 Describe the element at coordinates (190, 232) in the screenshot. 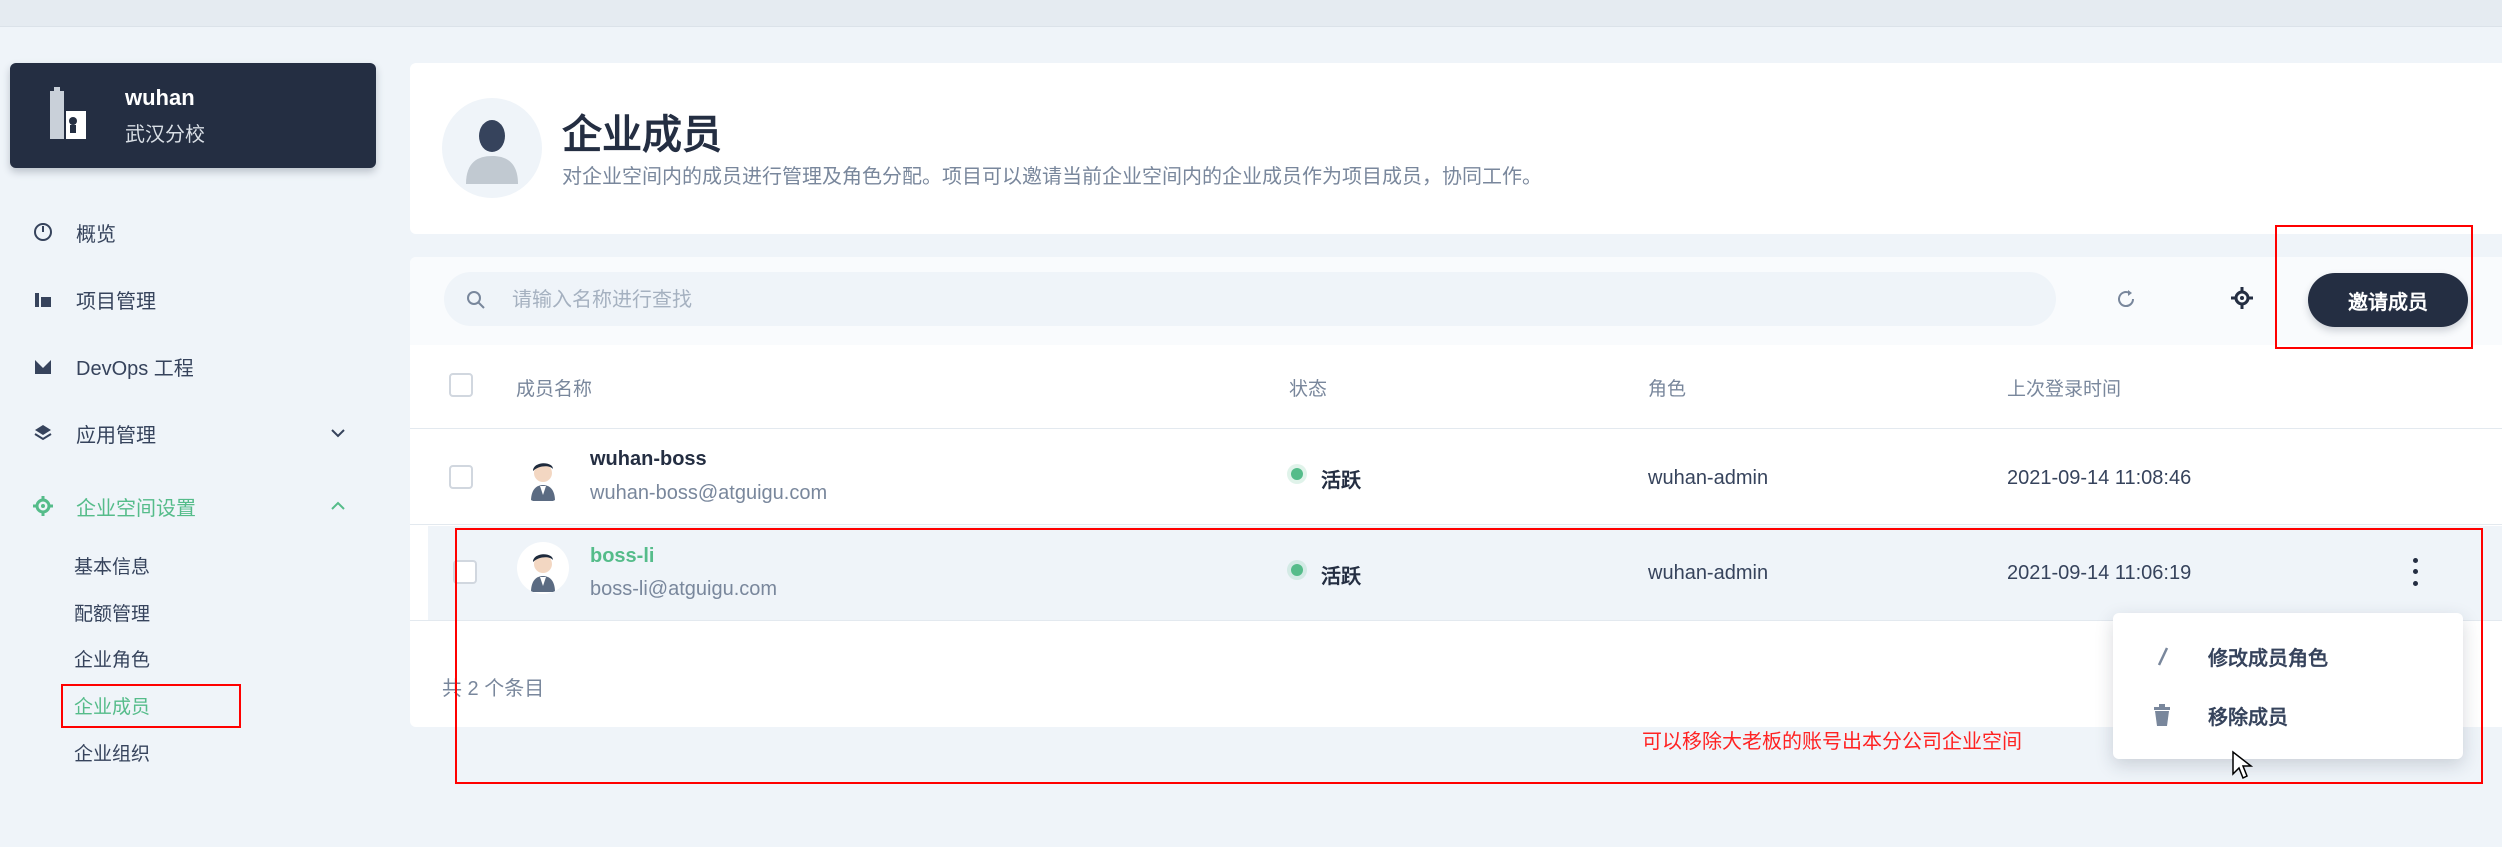

I see `sidebar-item-overview: 概览` at that location.